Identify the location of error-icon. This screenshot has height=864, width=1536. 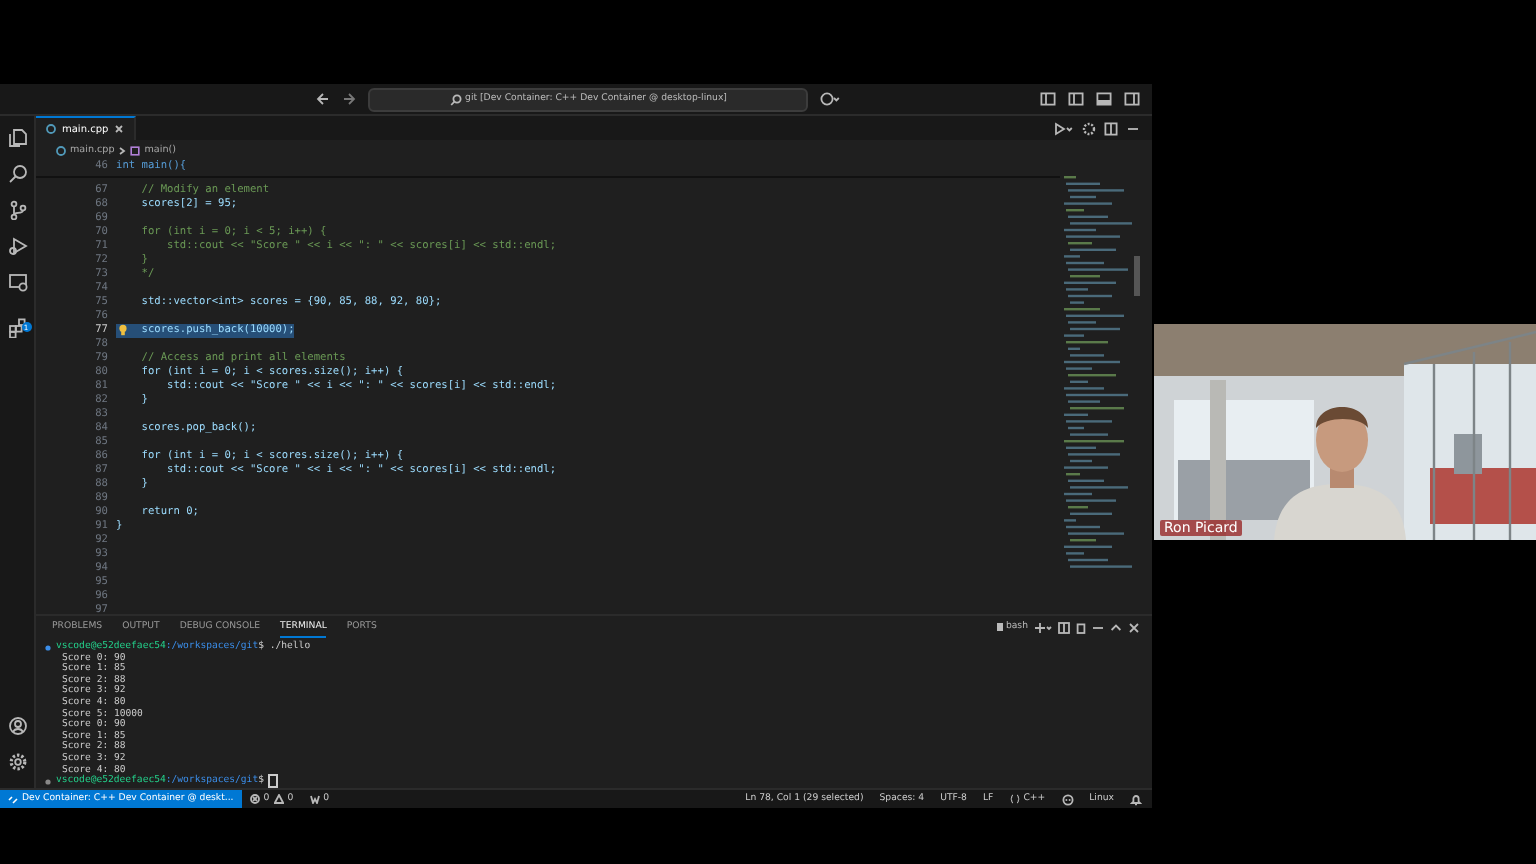
(254, 799).